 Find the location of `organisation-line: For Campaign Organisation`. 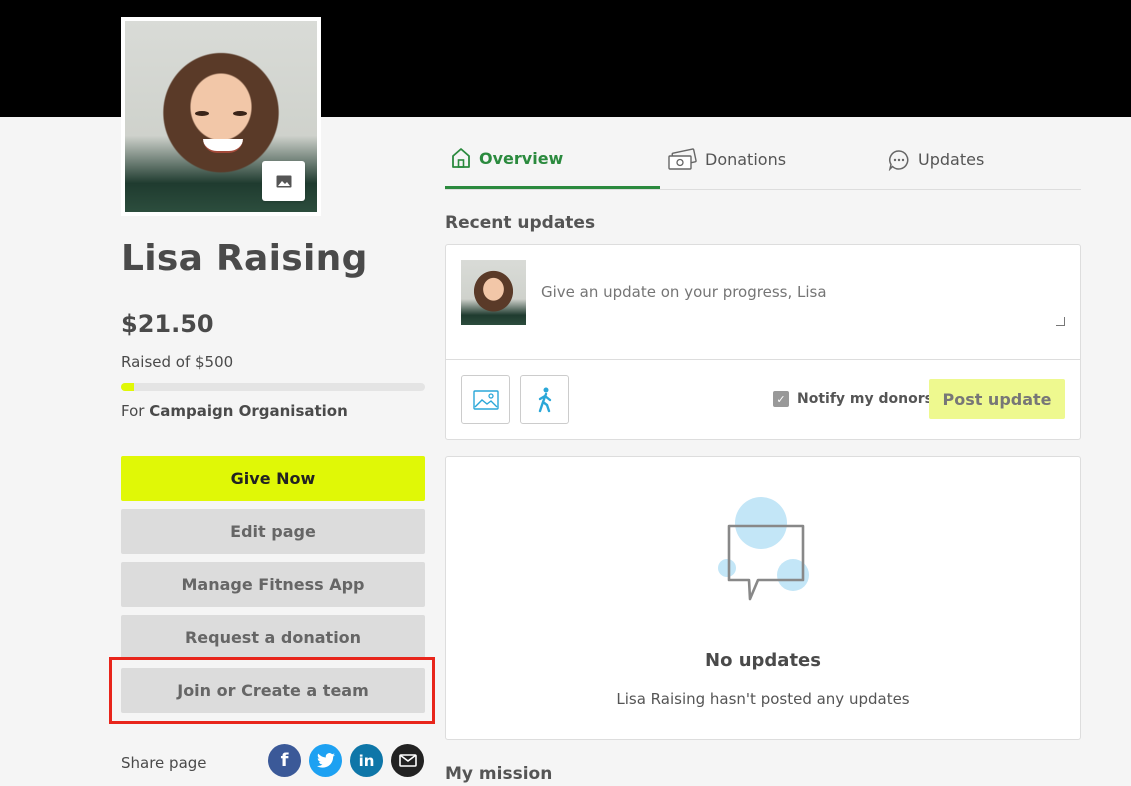

organisation-line: For Campaign Organisation is located at coordinates (234, 411).